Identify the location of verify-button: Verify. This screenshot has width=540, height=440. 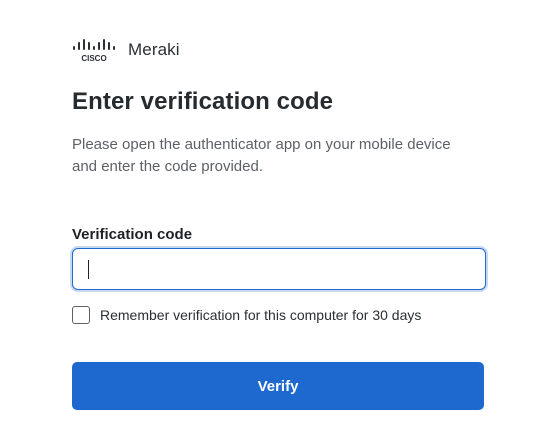
(278, 386).